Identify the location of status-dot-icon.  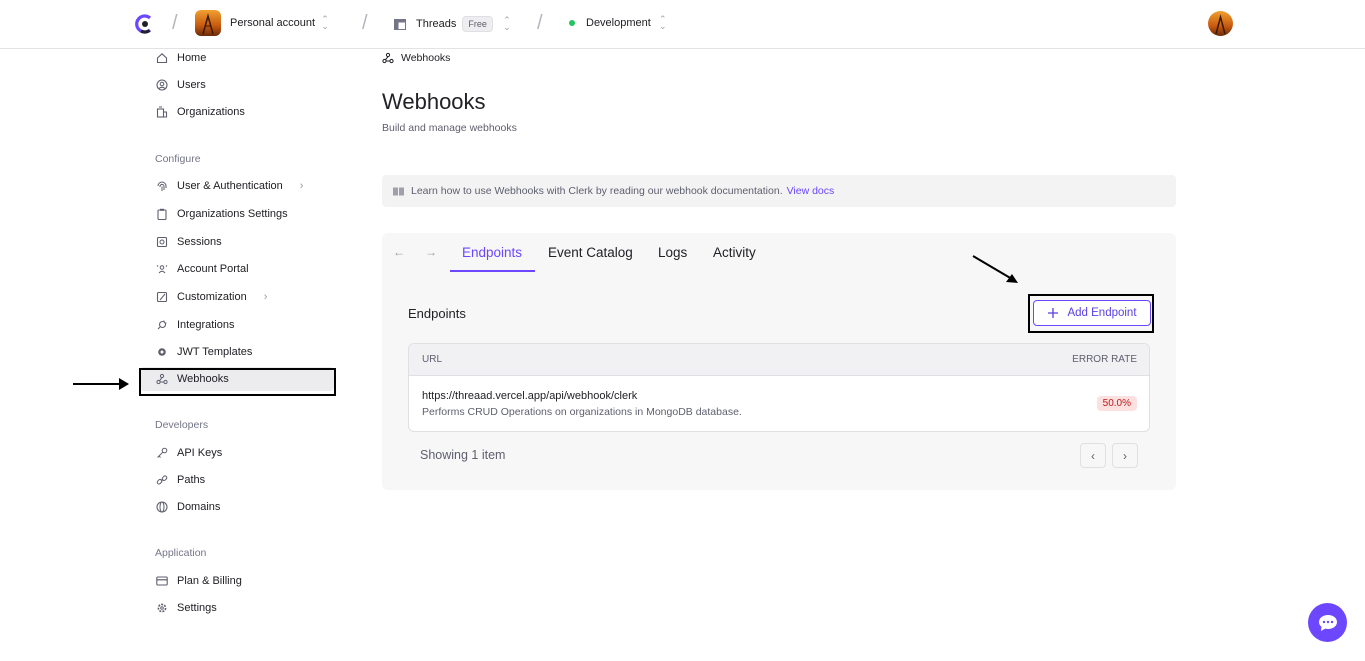
(572, 23).